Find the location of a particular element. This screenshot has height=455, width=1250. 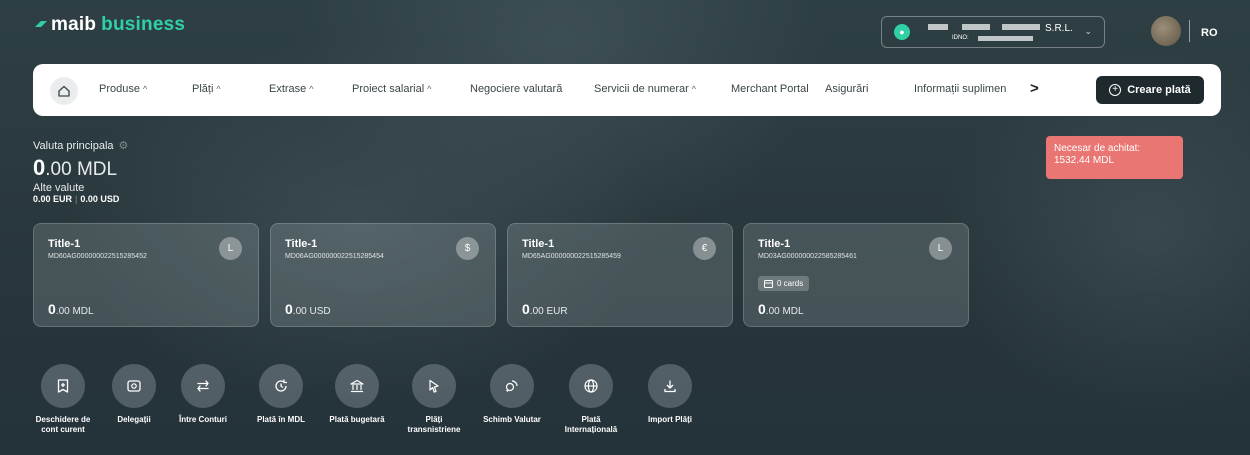

company-selector: ● S.R.L. IDNO: ⌄ is located at coordinates (993, 32).